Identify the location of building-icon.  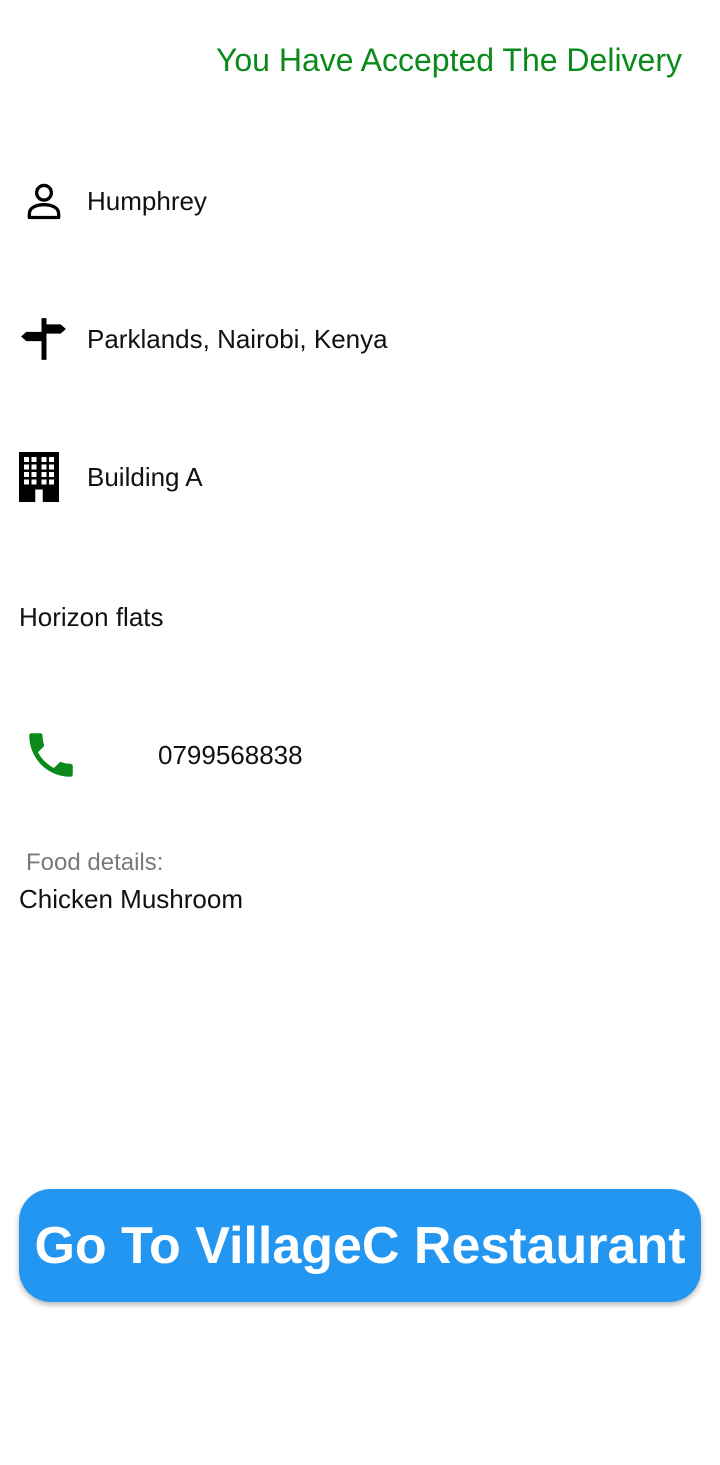
(44, 477).